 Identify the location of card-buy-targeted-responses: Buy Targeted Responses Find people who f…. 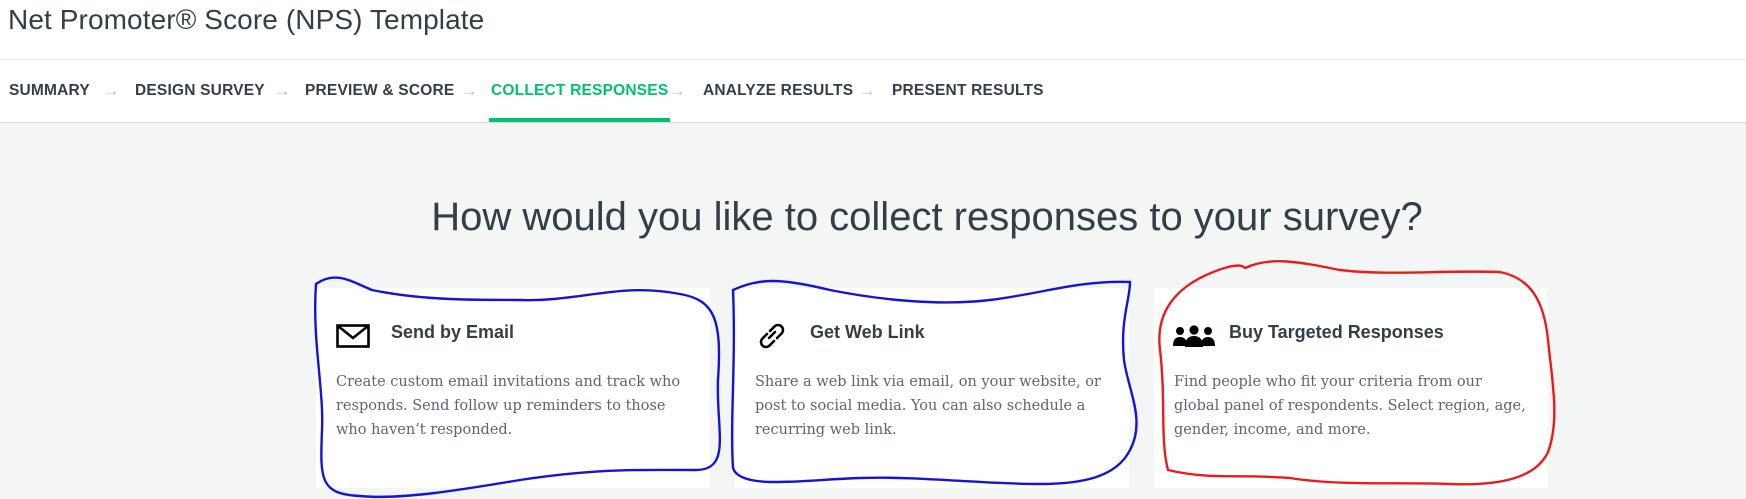
(1351, 388).